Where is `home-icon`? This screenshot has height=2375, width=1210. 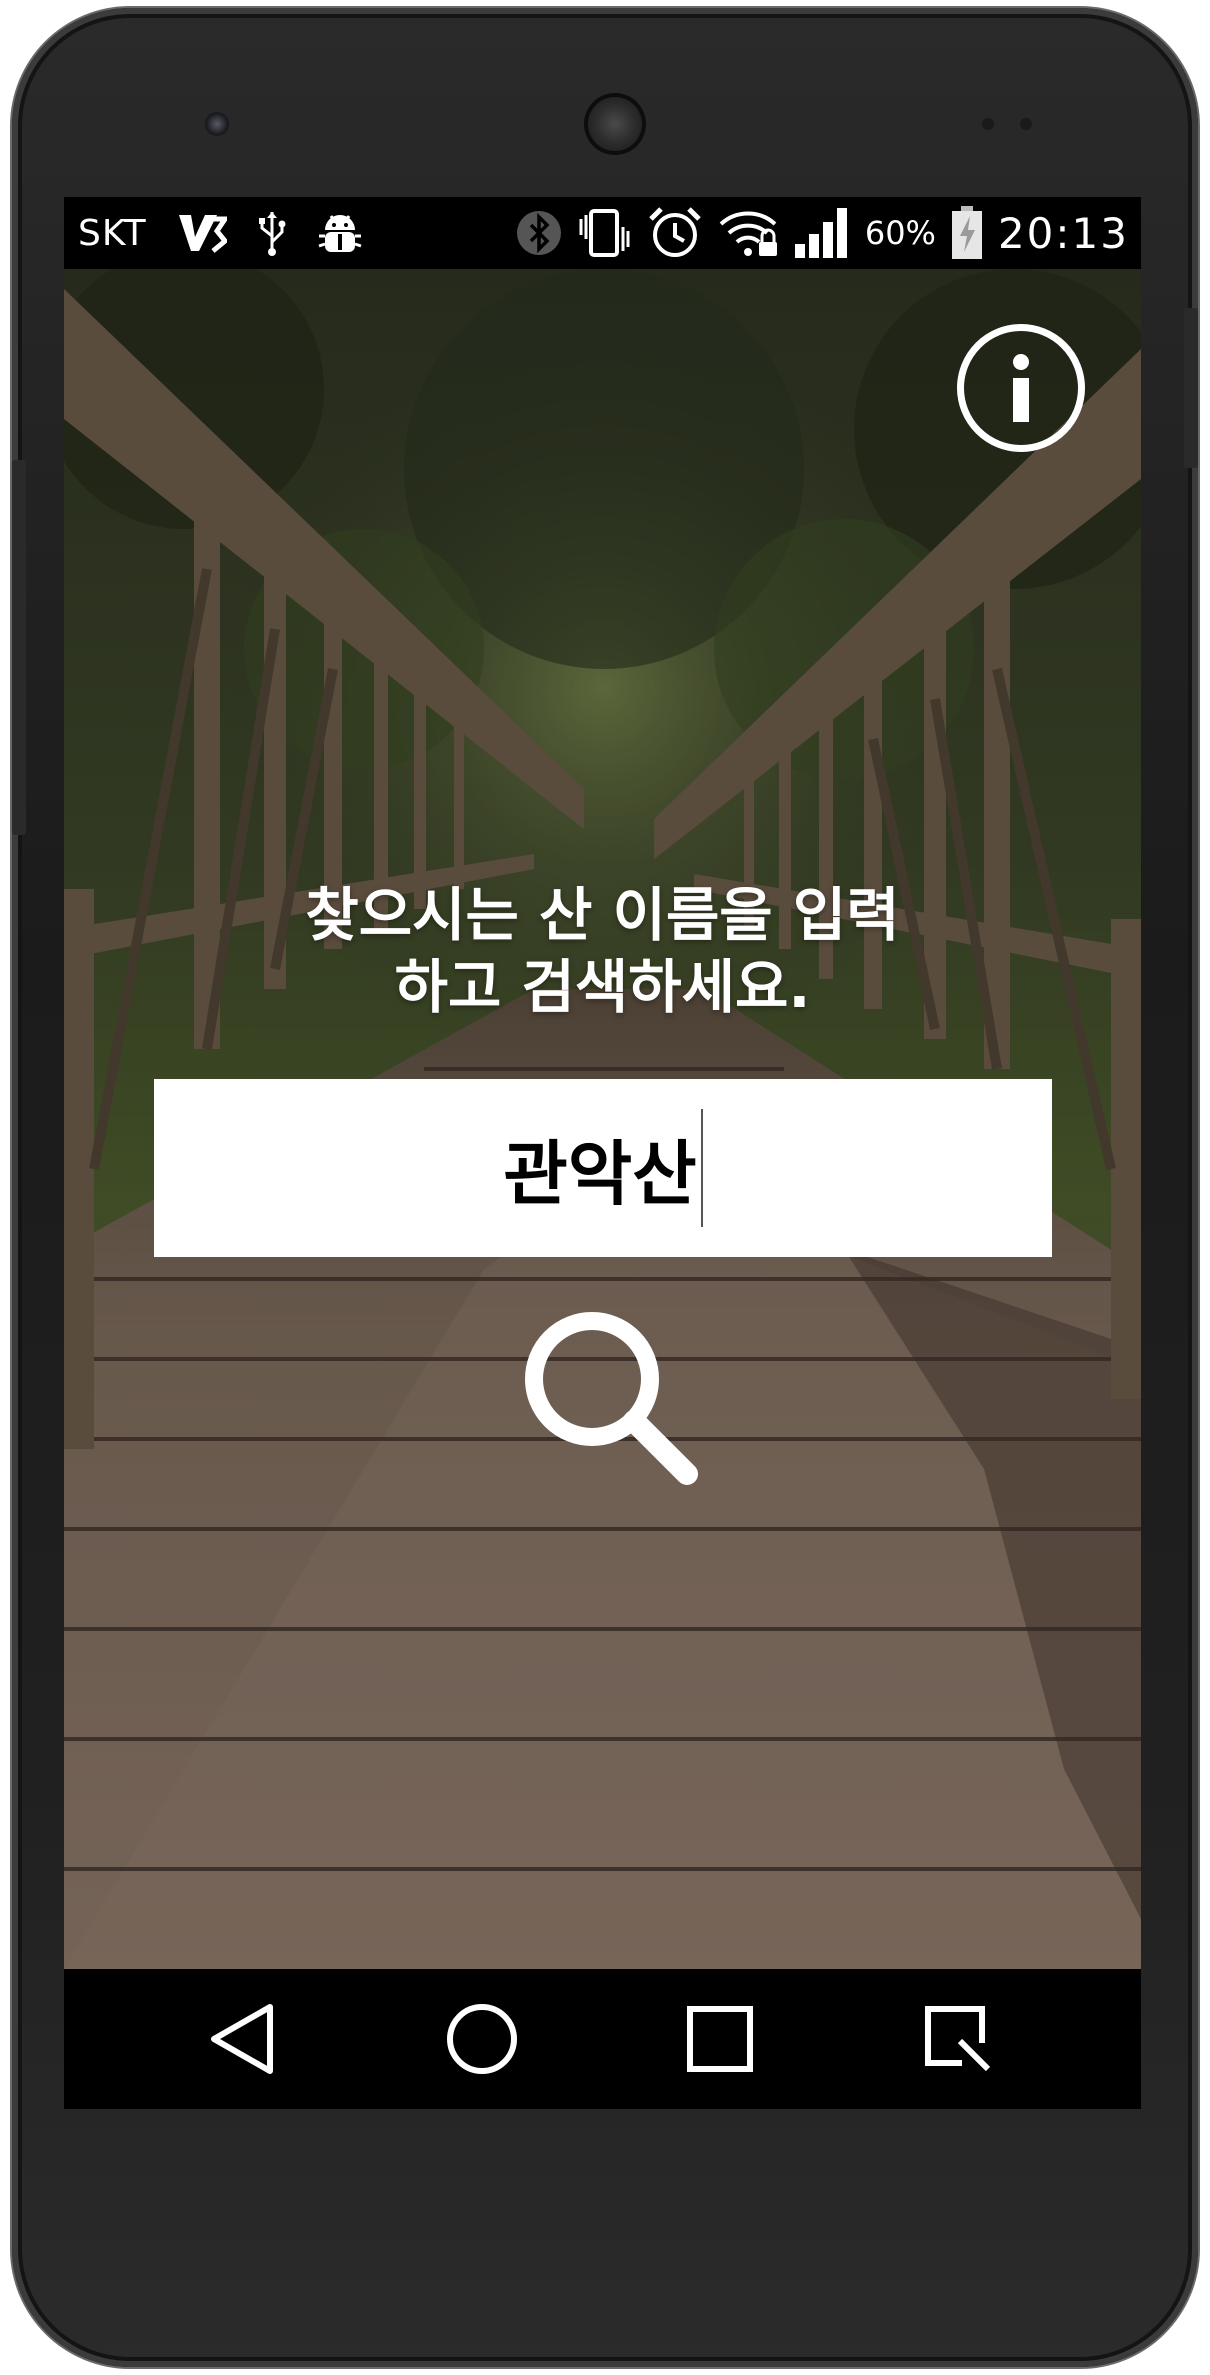
home-icon is located at coordinates (482, 2039).